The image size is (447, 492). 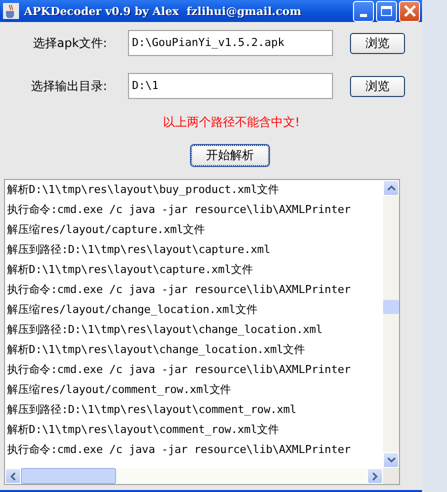 What do you see at coordinates (386, 11) in the screenshot?
I see `maximize-button` at bounding box center [386, 11].